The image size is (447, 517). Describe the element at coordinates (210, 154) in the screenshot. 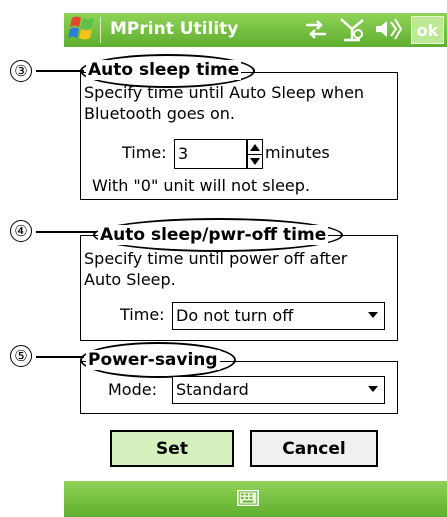

I see `sleep-time-input: 3` at that location.